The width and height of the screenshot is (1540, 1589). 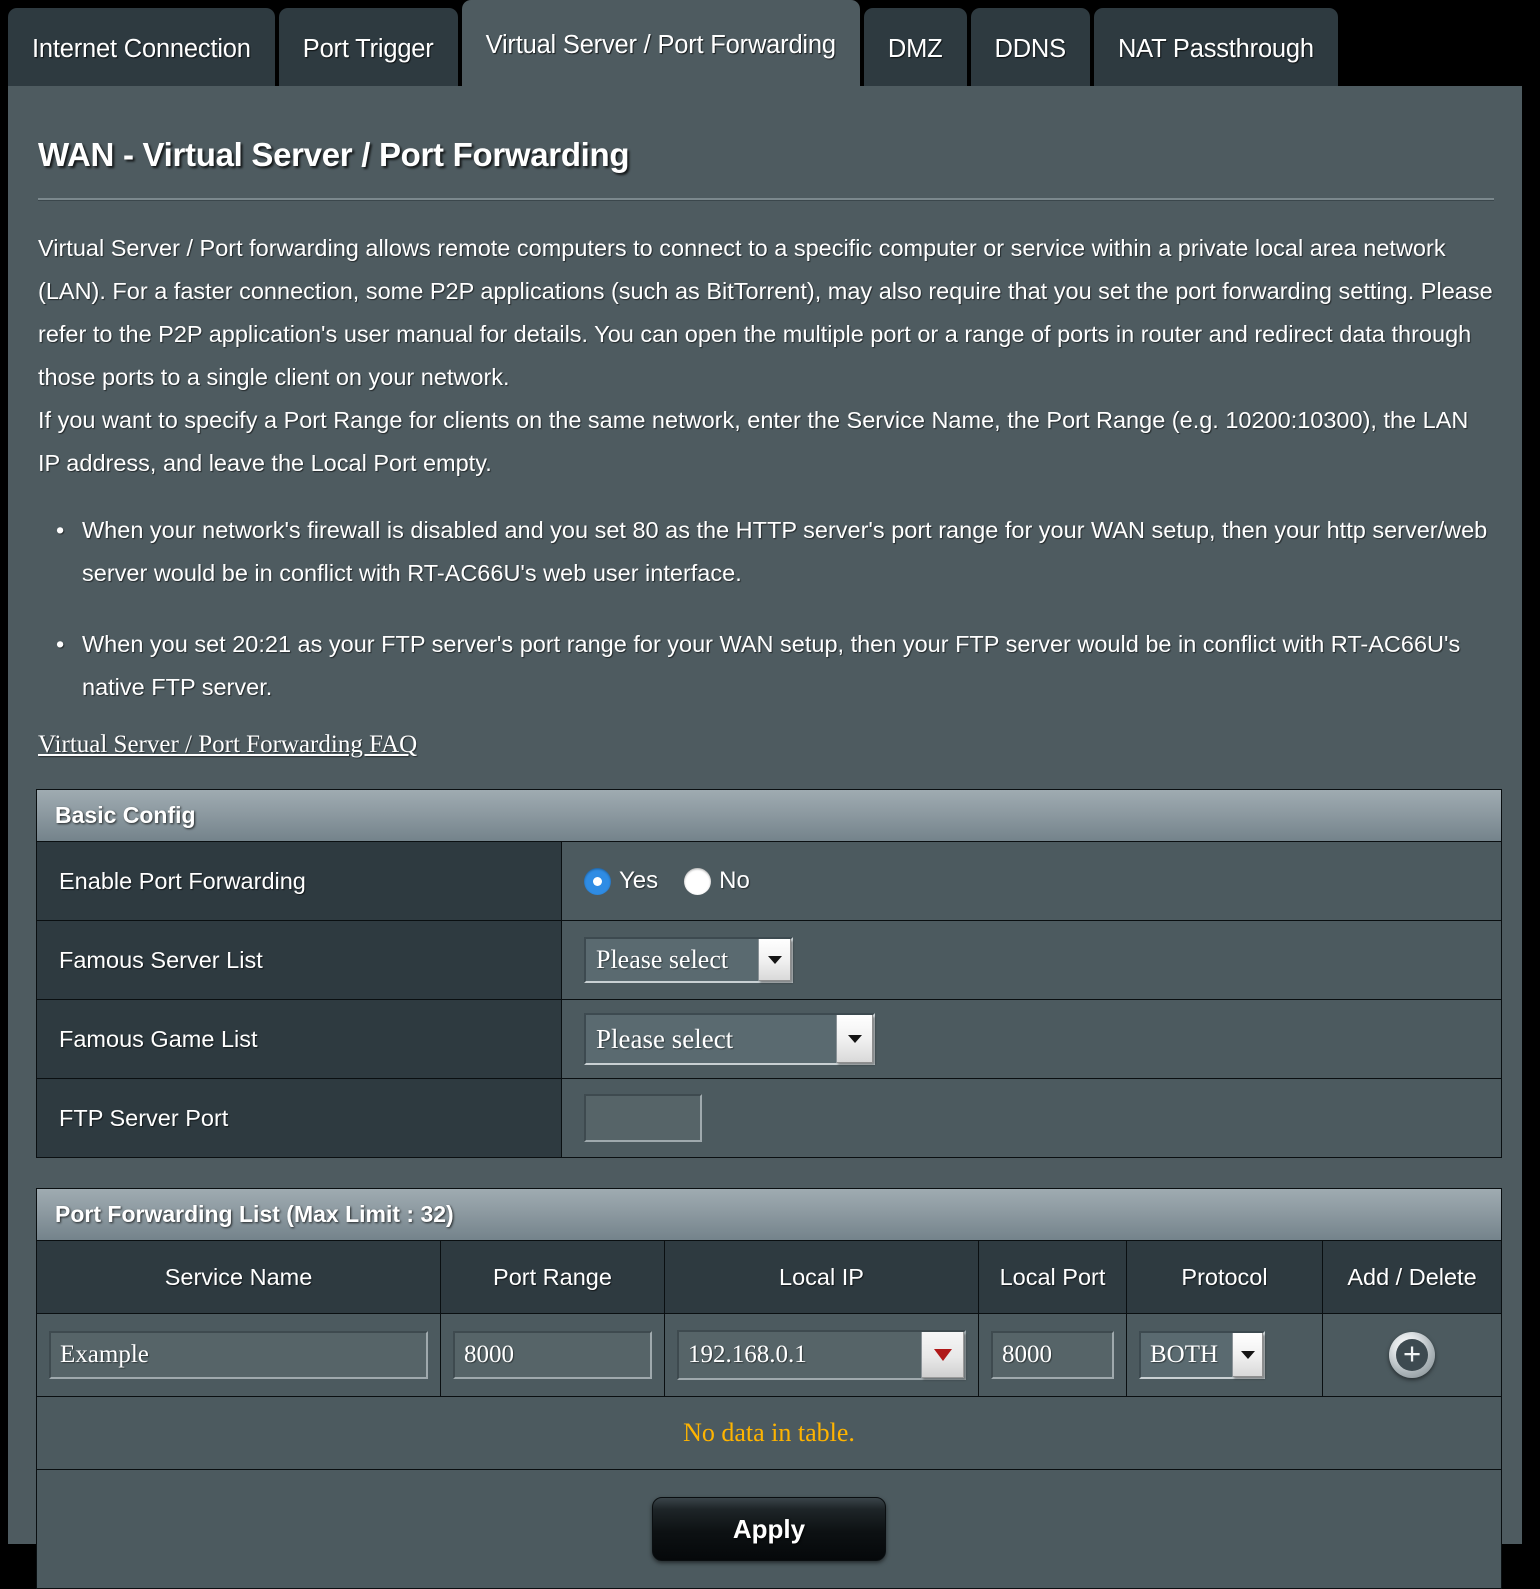 I want to click on apply-button: Apply, so click(x=769, y=1529).